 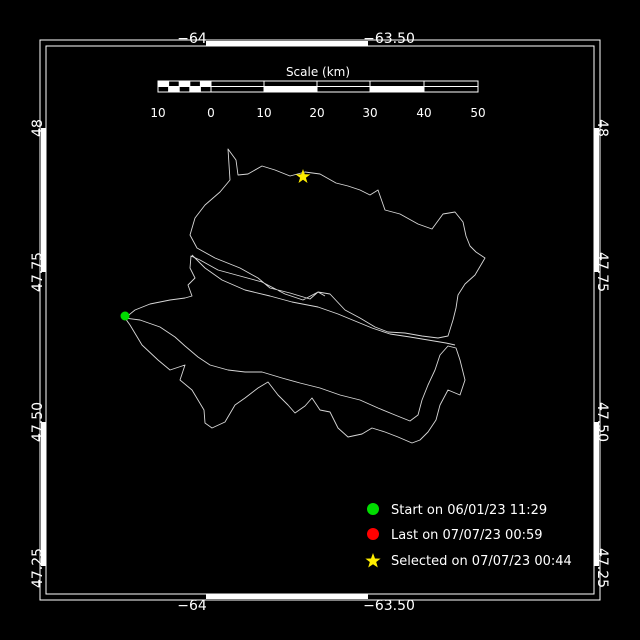 What do you see at coordinates (602, 128) in the screenshot?
I see `right-tick-label: 48` at bounding box center [602, 128].